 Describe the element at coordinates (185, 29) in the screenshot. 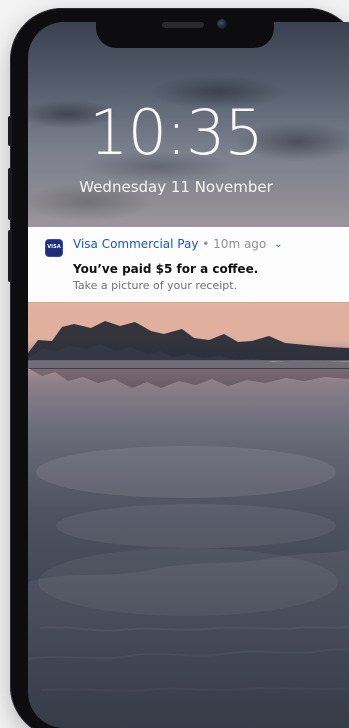

I see `phone-notch` at that location.